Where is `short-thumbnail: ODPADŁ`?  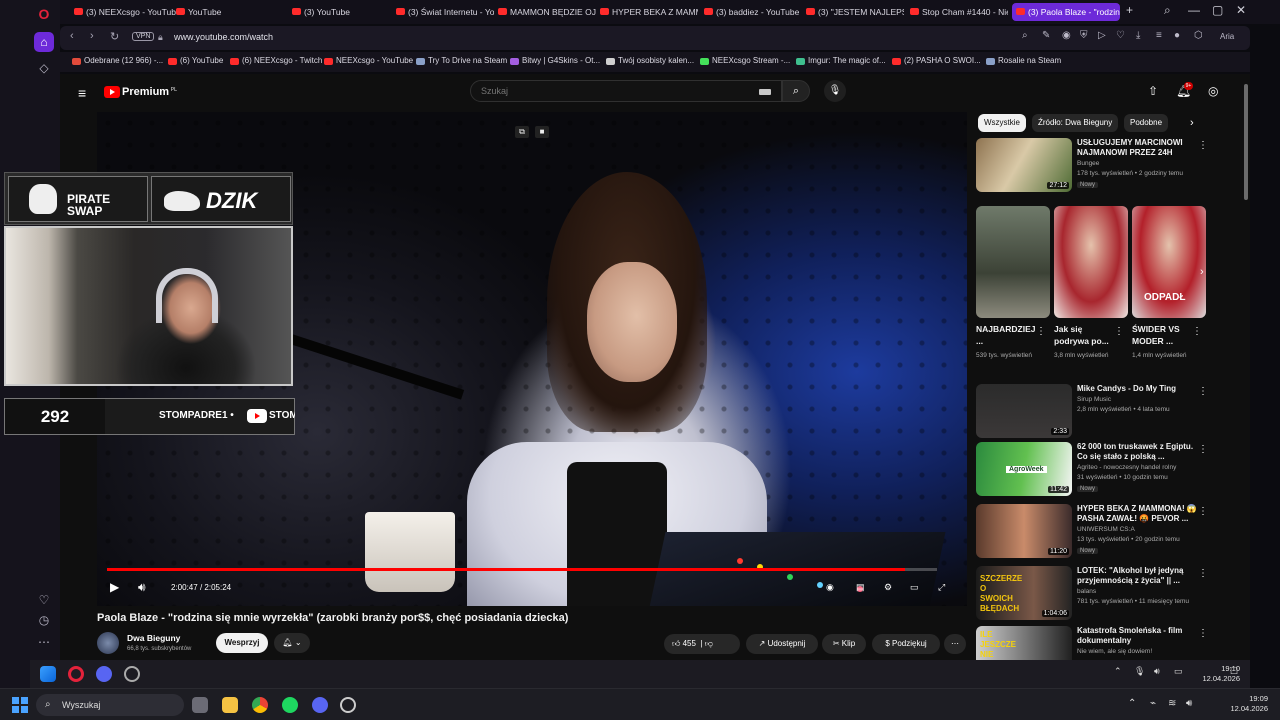
short-thumbnail: ODPADŁ is located at coordinates (1169, 262).